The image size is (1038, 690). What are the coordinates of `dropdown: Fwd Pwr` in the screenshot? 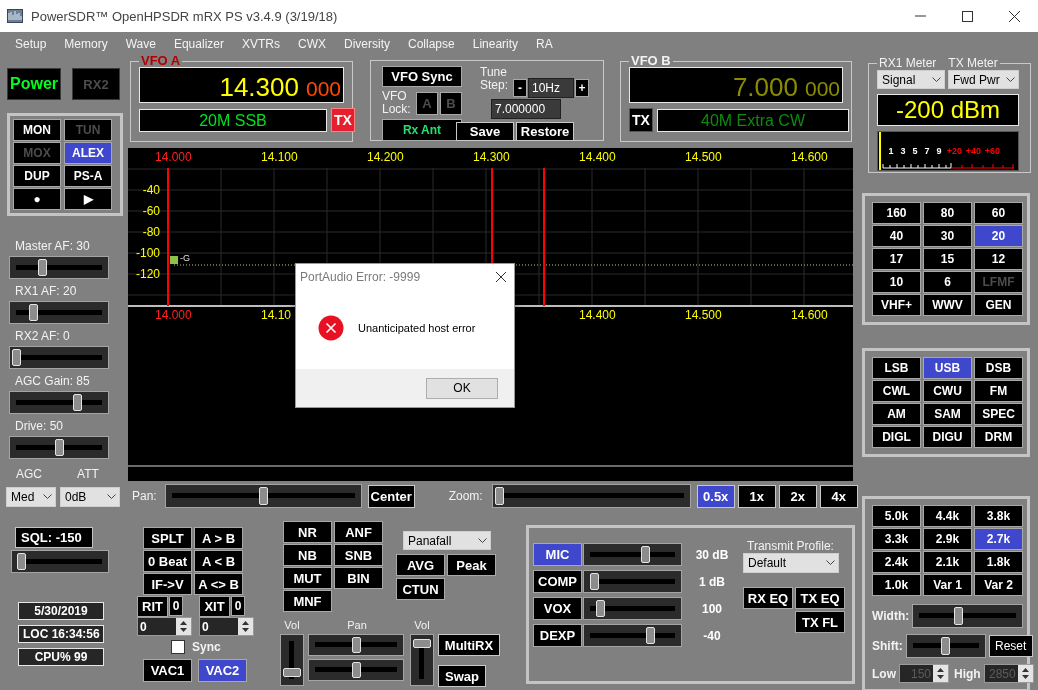 It's located at (983, 79).